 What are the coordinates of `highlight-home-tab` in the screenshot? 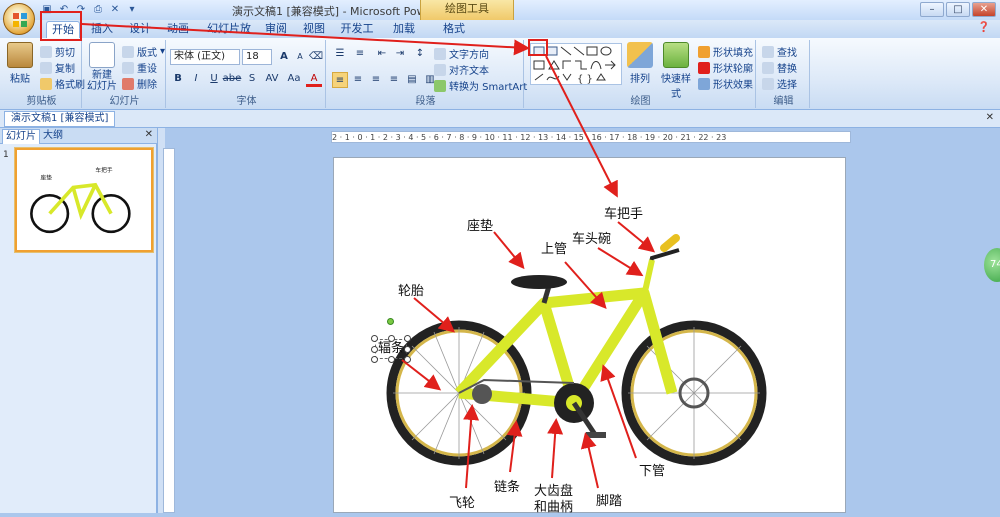 It's located at (61, 26).